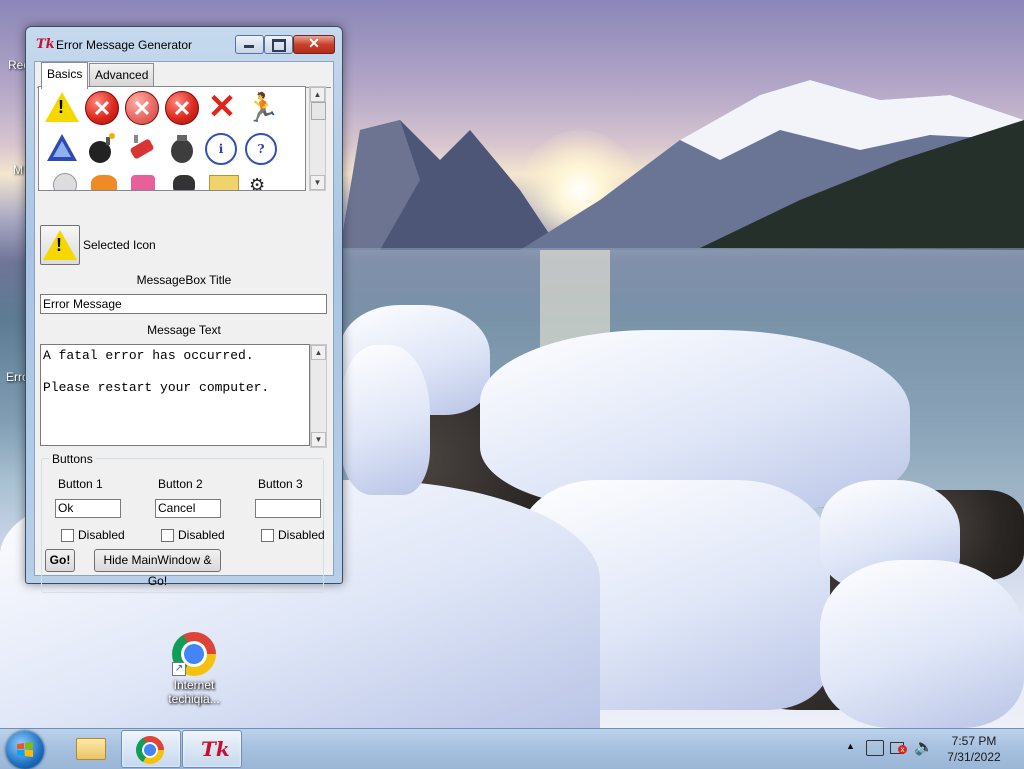 The height and width of the screenshot is (769, 1024). What do you see at coordinates (101, 535) in the screenshot?
I see `button1-disabled-label: Disabled` at bounding box center [101, 535].